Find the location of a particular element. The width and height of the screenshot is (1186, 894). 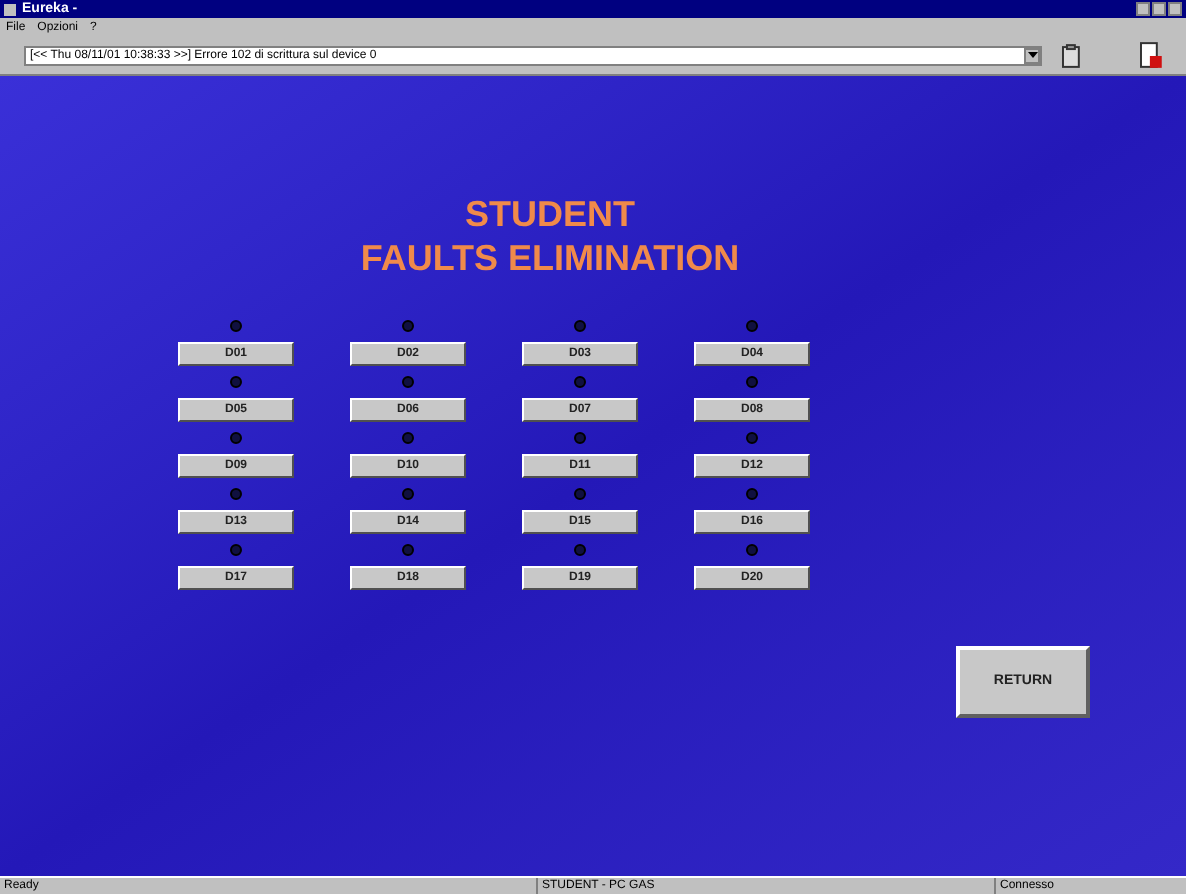

close-button is located at coordinates (1175, 9).